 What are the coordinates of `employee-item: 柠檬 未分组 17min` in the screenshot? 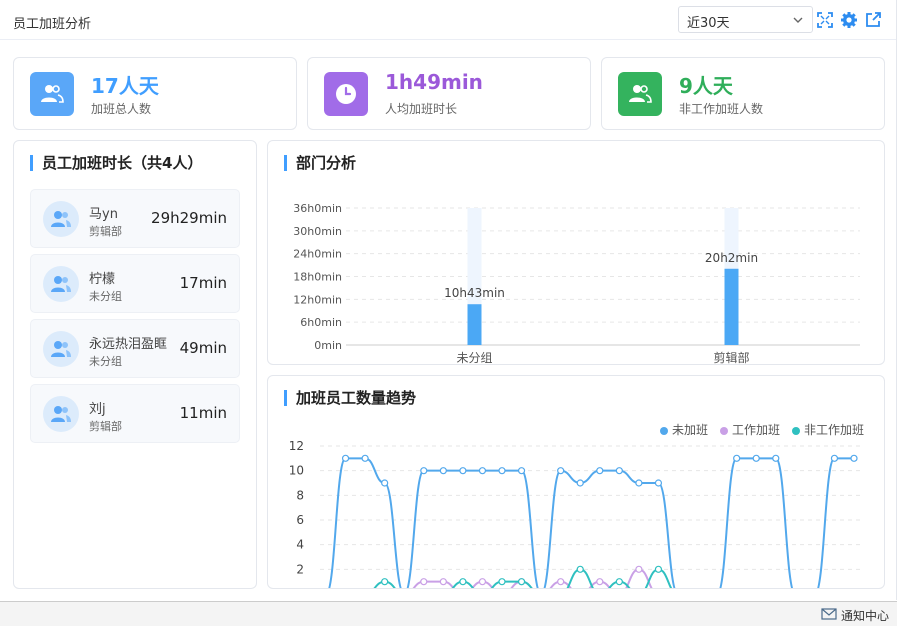 It's located at (135, 283).